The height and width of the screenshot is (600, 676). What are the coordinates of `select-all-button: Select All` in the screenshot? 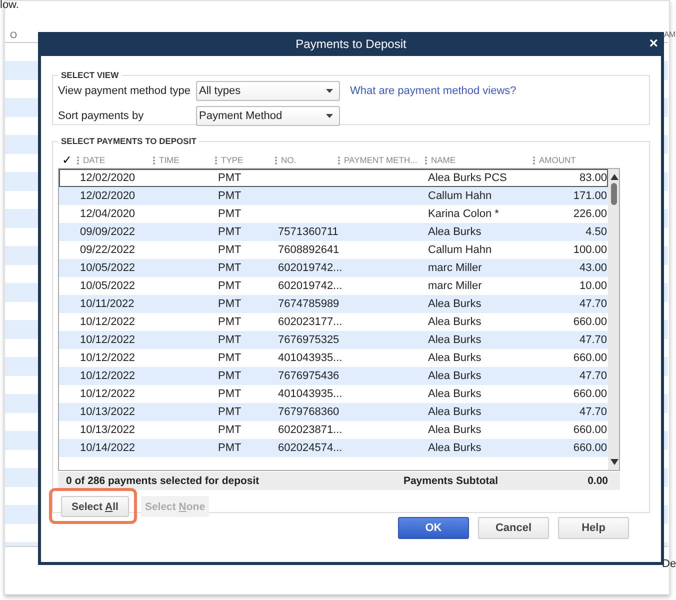 It's located at (95, 506).